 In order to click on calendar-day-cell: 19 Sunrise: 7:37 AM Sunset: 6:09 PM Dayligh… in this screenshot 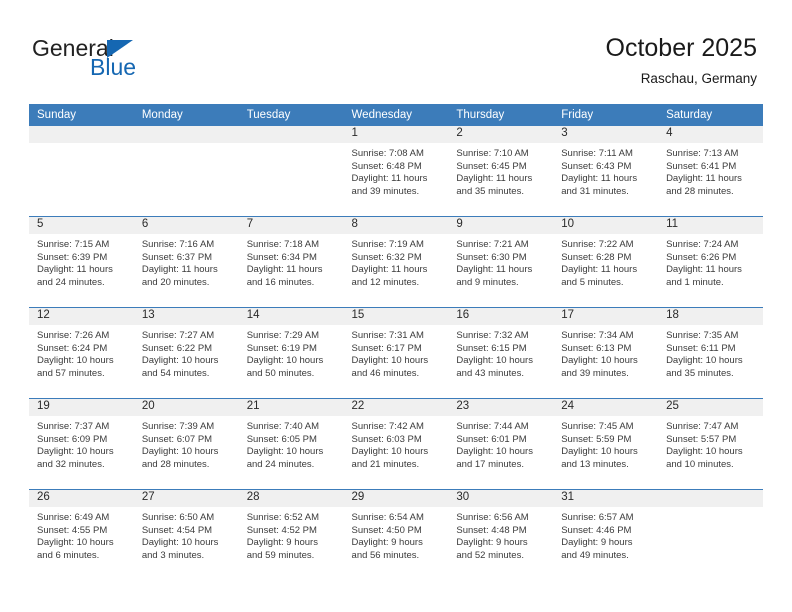, I will do `click(81, 444)`.